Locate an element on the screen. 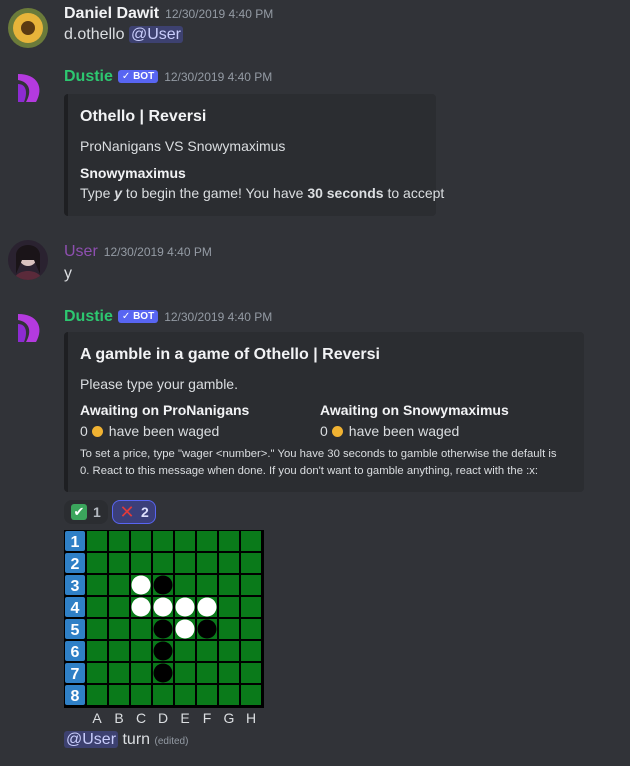  author-name: Daniel Dawit is located at coordinates (111, 13).